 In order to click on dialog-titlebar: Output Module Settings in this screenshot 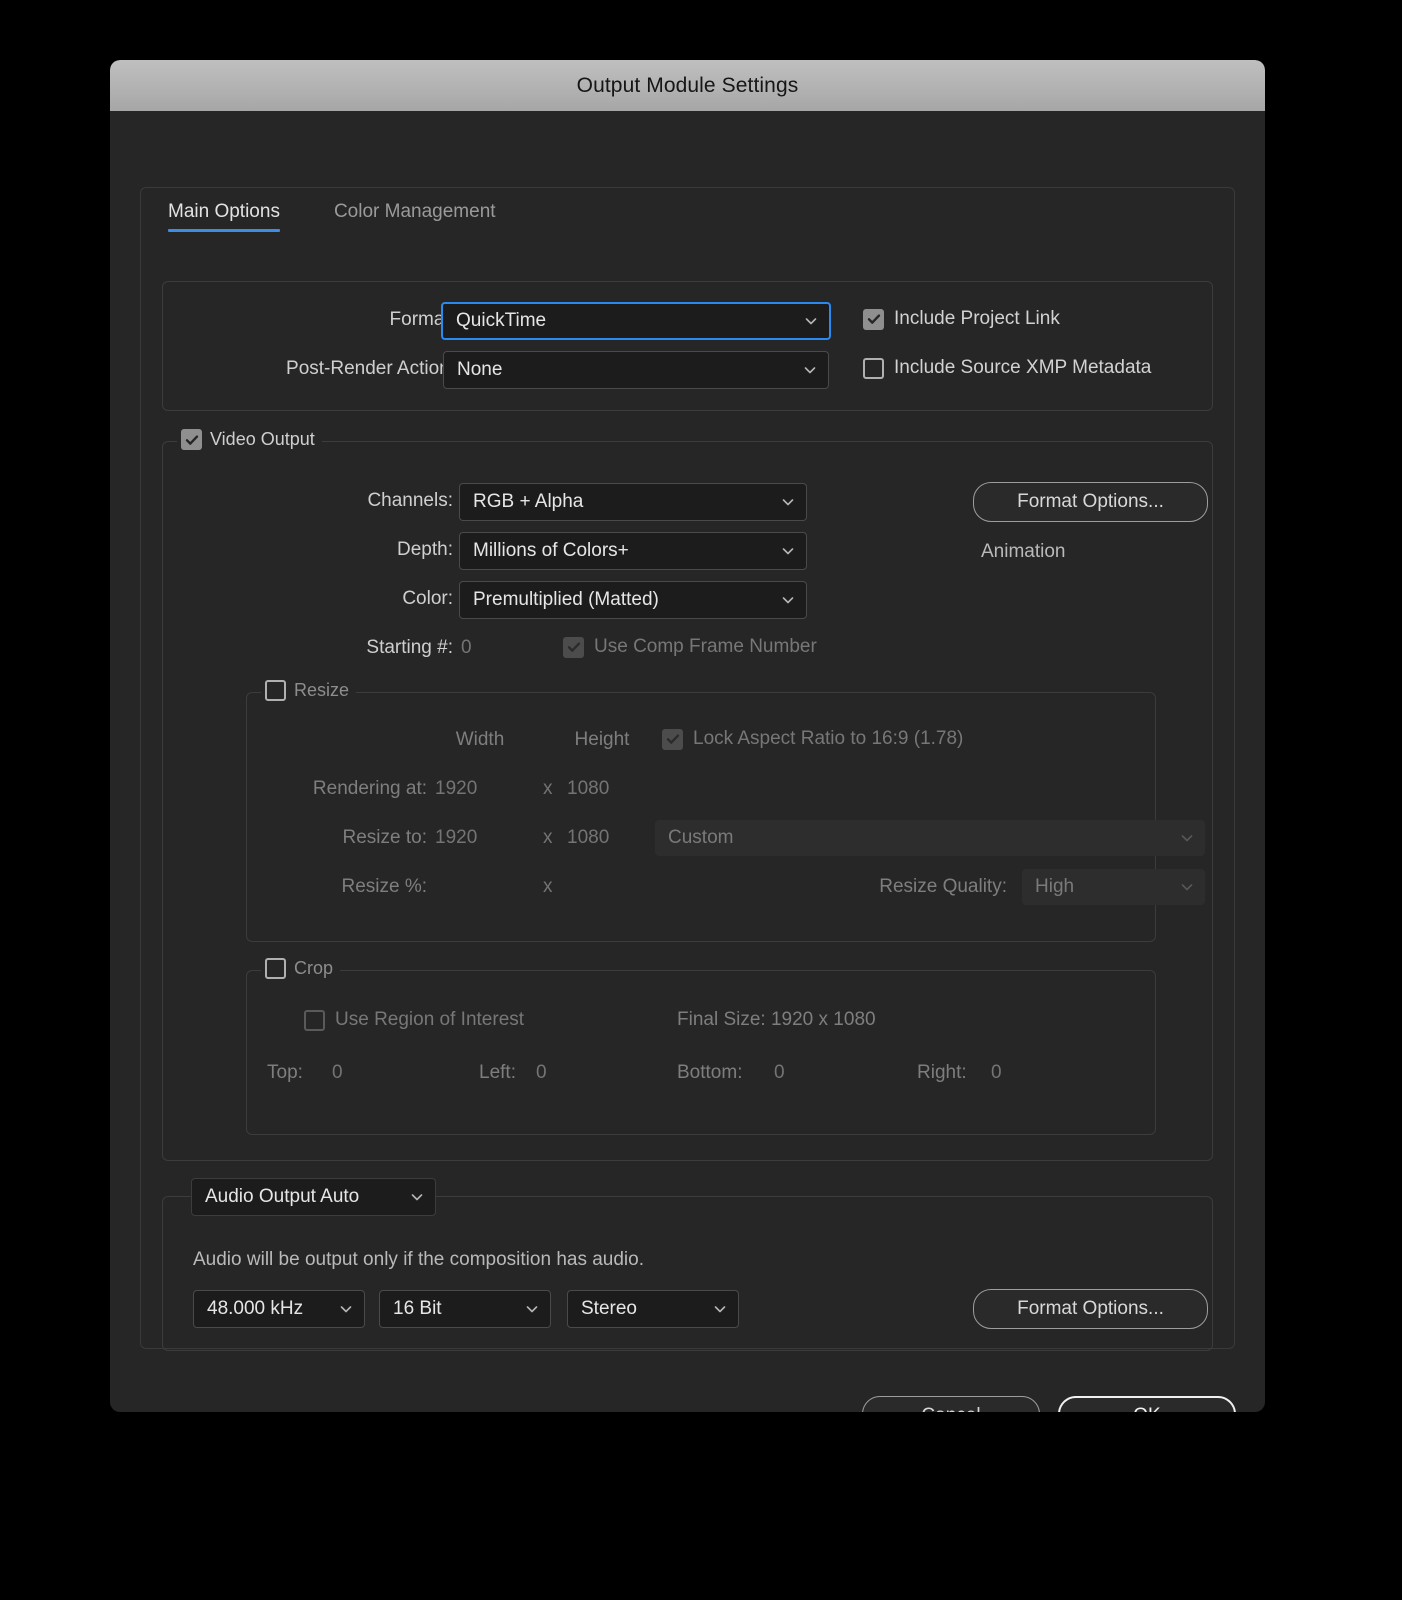, I will do `click(687, 85)`.